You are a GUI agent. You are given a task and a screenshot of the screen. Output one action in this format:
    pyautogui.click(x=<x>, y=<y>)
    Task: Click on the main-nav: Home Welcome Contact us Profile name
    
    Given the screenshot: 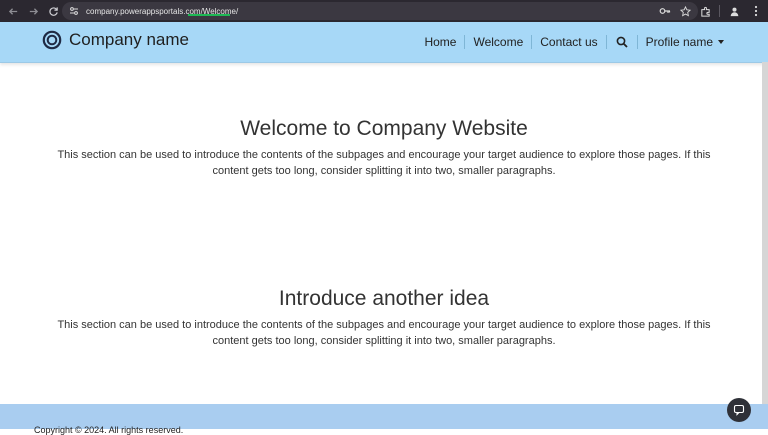 What is the action you would take?
    pyautogui.click(x=570, y=42)
    